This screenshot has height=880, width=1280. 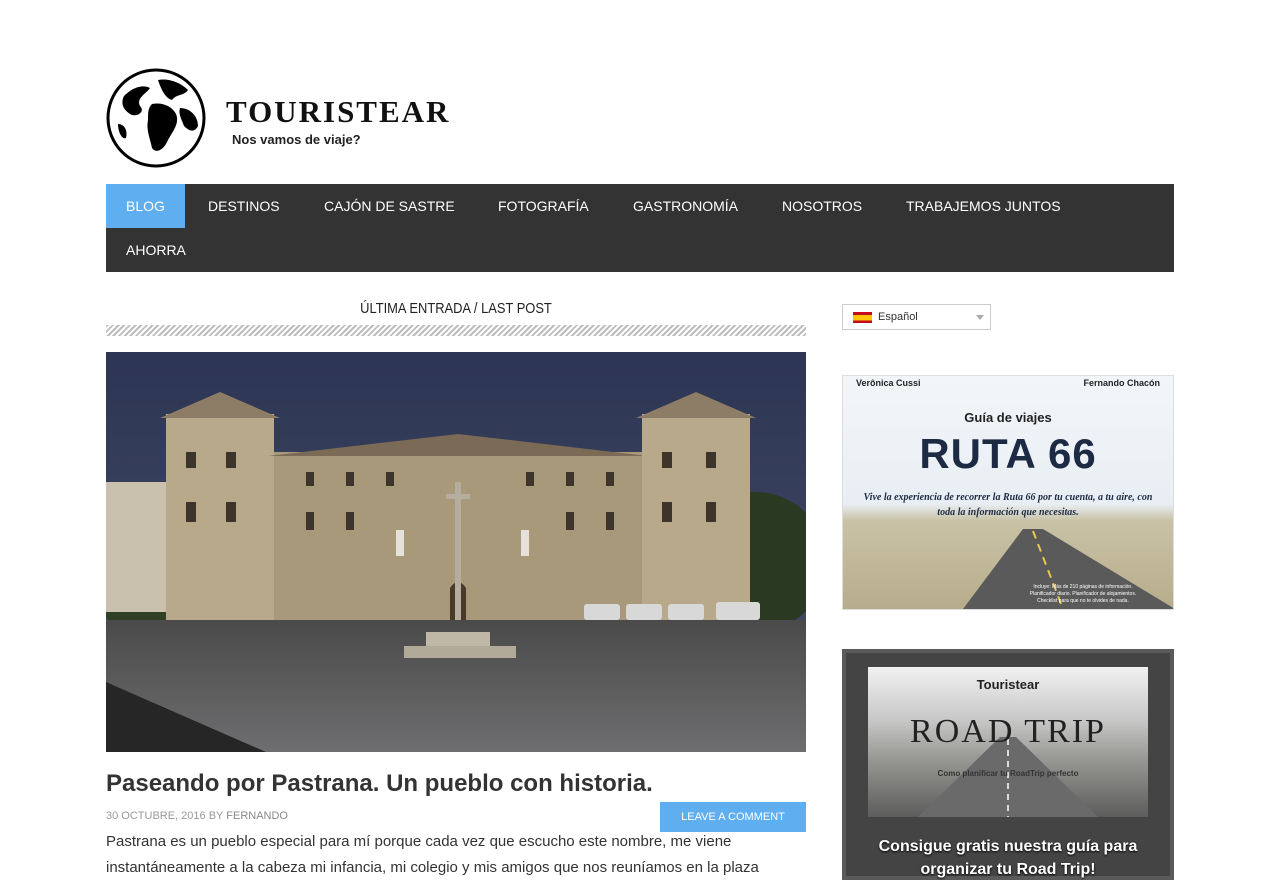 I want to click on nav-item-nosotros: NOSOTROS, so click(x=822, y=206).